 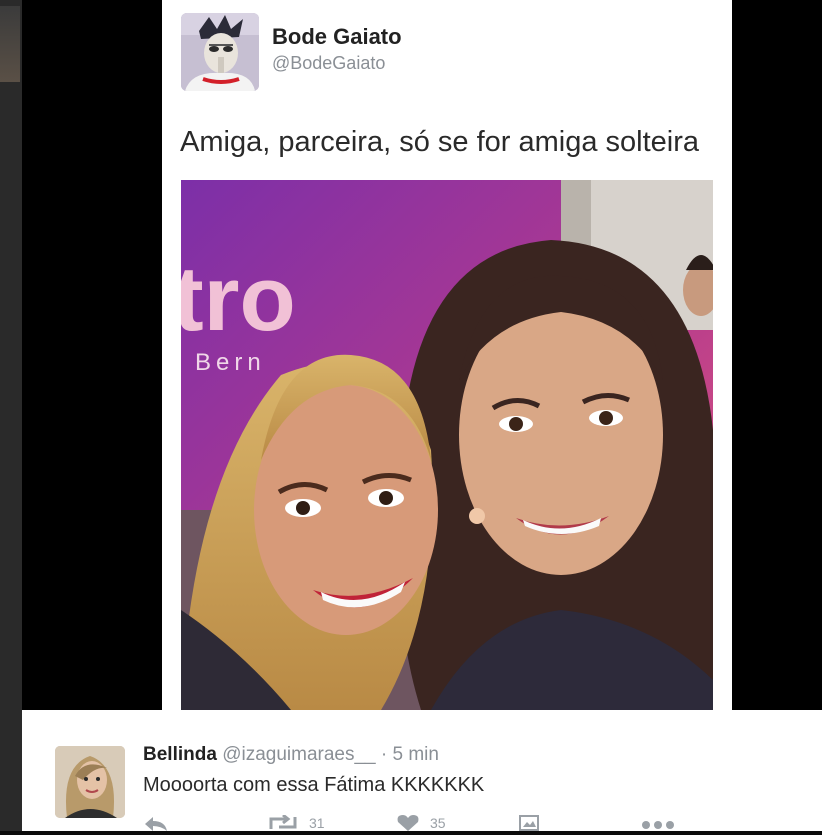 I want to click on reply-avatar, so click(x=90, y=782).